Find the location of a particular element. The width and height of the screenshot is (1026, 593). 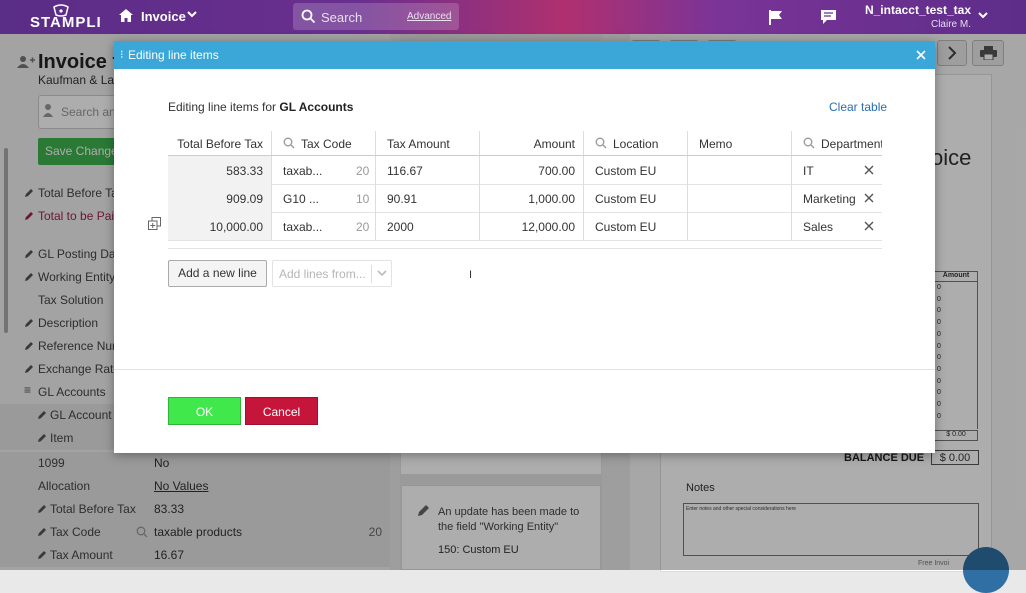

chat-icon is located at coordinates (828, 17).